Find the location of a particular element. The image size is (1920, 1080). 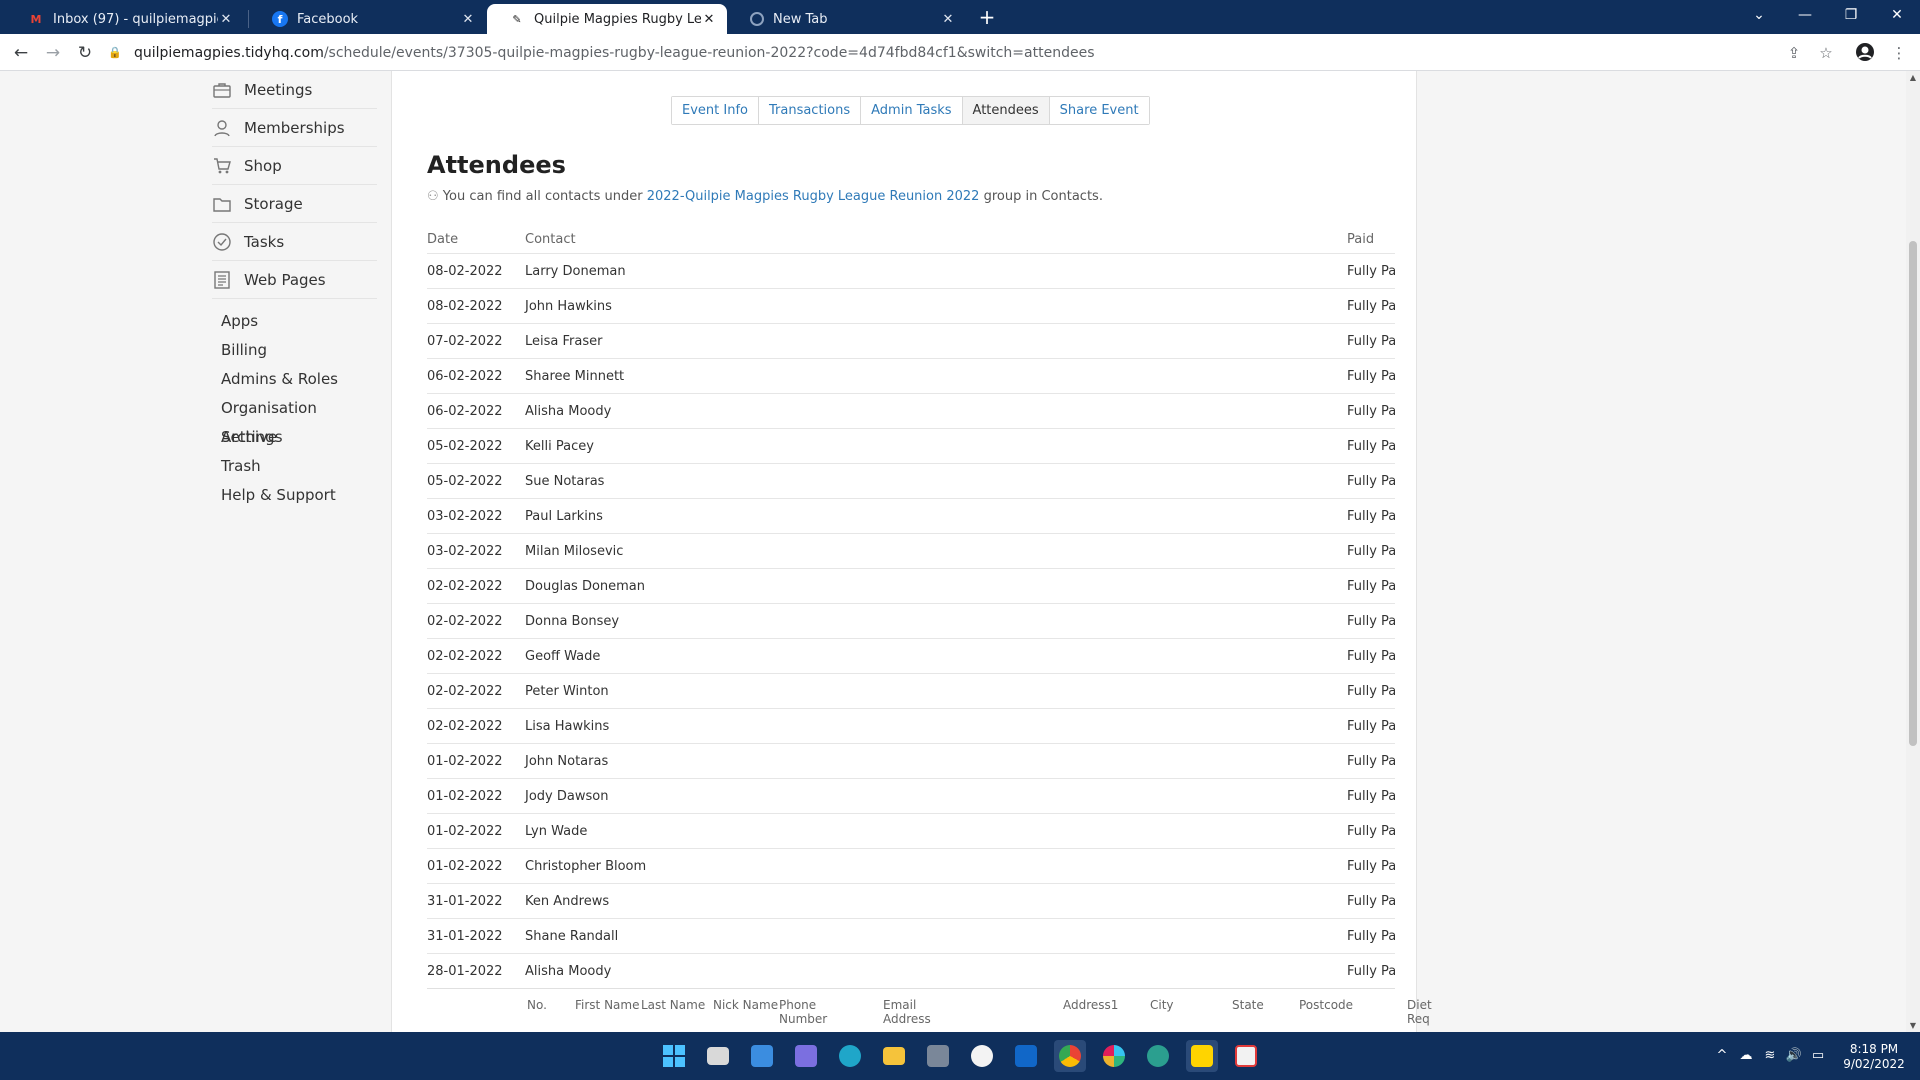

snipping-tool-icon is located at coordinates (1246, 1056).